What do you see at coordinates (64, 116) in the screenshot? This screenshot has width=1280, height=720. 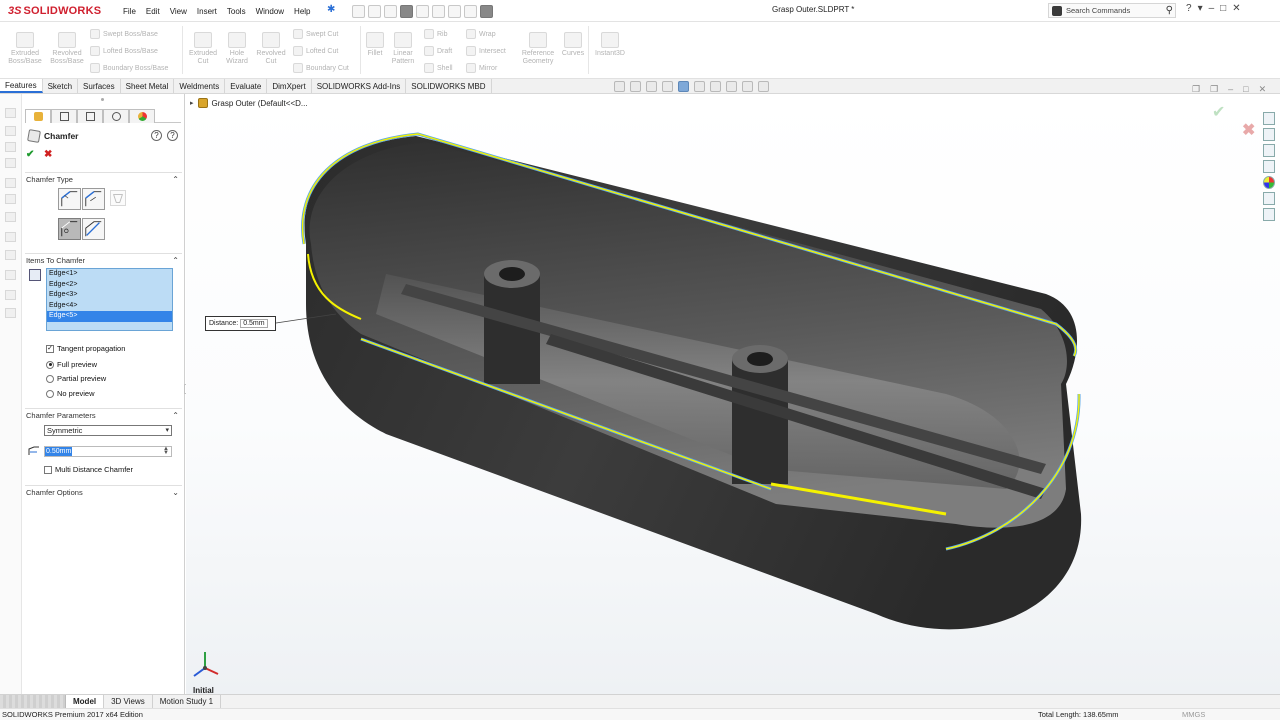 I see `tab-feature-manager` at bounding box center [64, 116].